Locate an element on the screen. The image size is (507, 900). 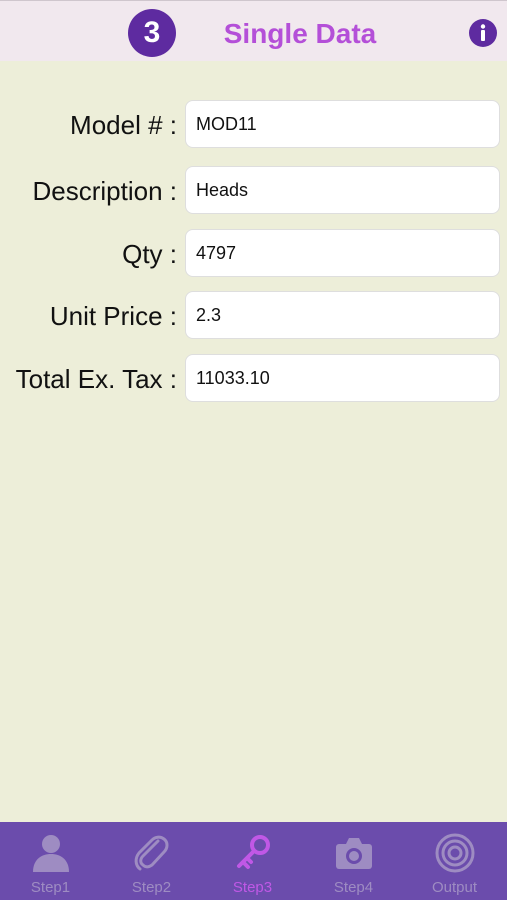
model-label: Model # : is located at coordinates (123, 125).